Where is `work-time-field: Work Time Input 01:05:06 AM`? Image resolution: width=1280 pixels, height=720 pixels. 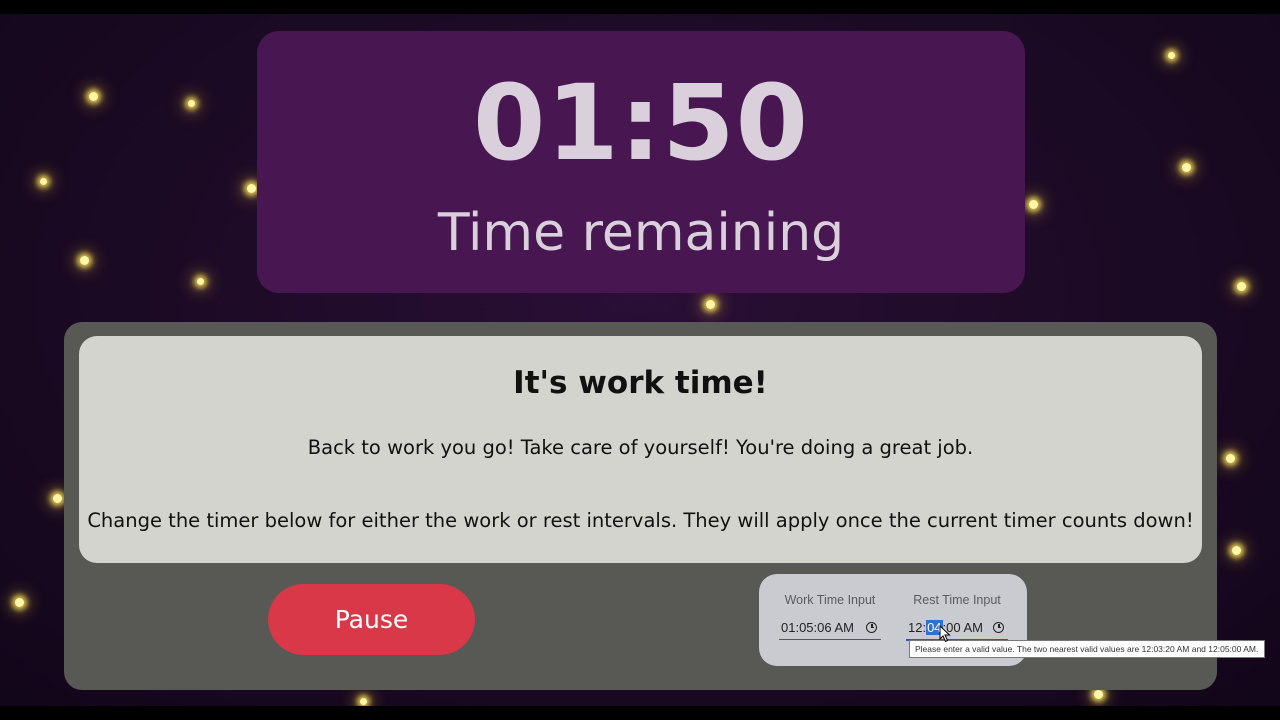
work-time-field: Work Time Input 01:05:06 AM is located at coordinates (830, 617).